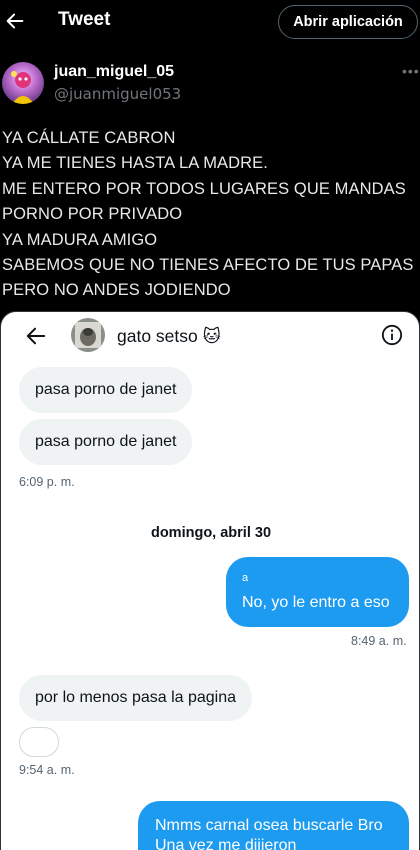  What do you see at coordinates (36, 336) in the screenshot?
I see `chat-back-arrow-icon` at bounding box center [36, 336].